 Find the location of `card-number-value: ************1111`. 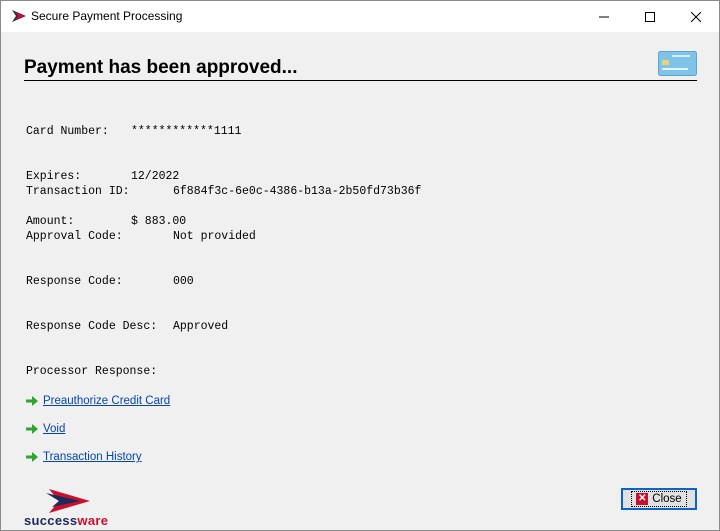

card-number-value: ************1111 is located at coordinates (186, 131).